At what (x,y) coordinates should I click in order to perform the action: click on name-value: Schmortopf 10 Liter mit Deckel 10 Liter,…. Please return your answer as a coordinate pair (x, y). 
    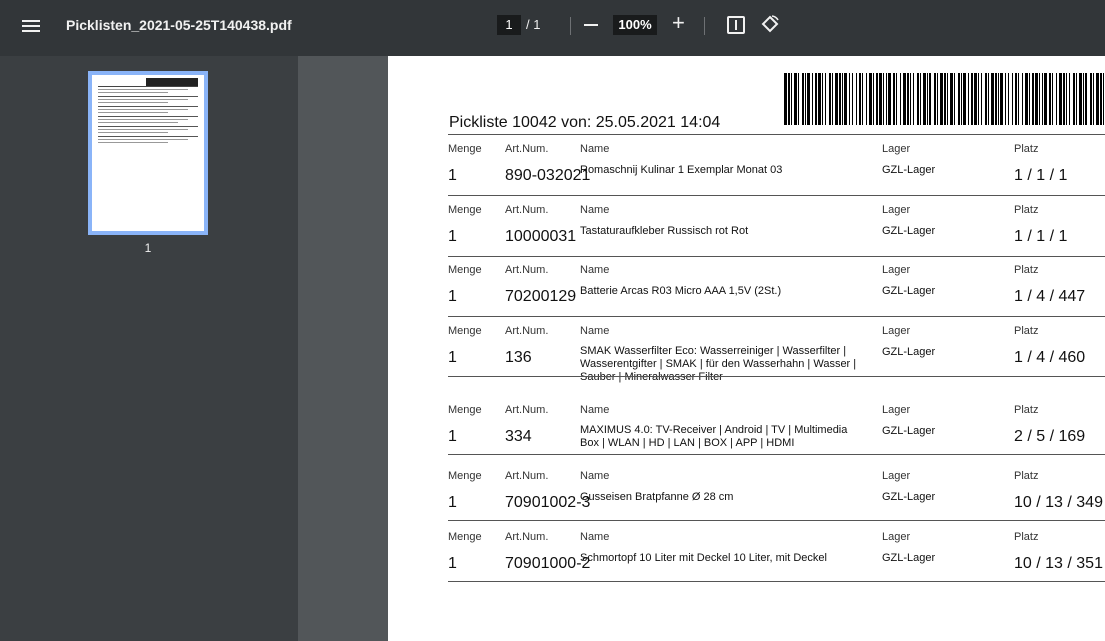
    Looking at the image, I should click on (703, 558).